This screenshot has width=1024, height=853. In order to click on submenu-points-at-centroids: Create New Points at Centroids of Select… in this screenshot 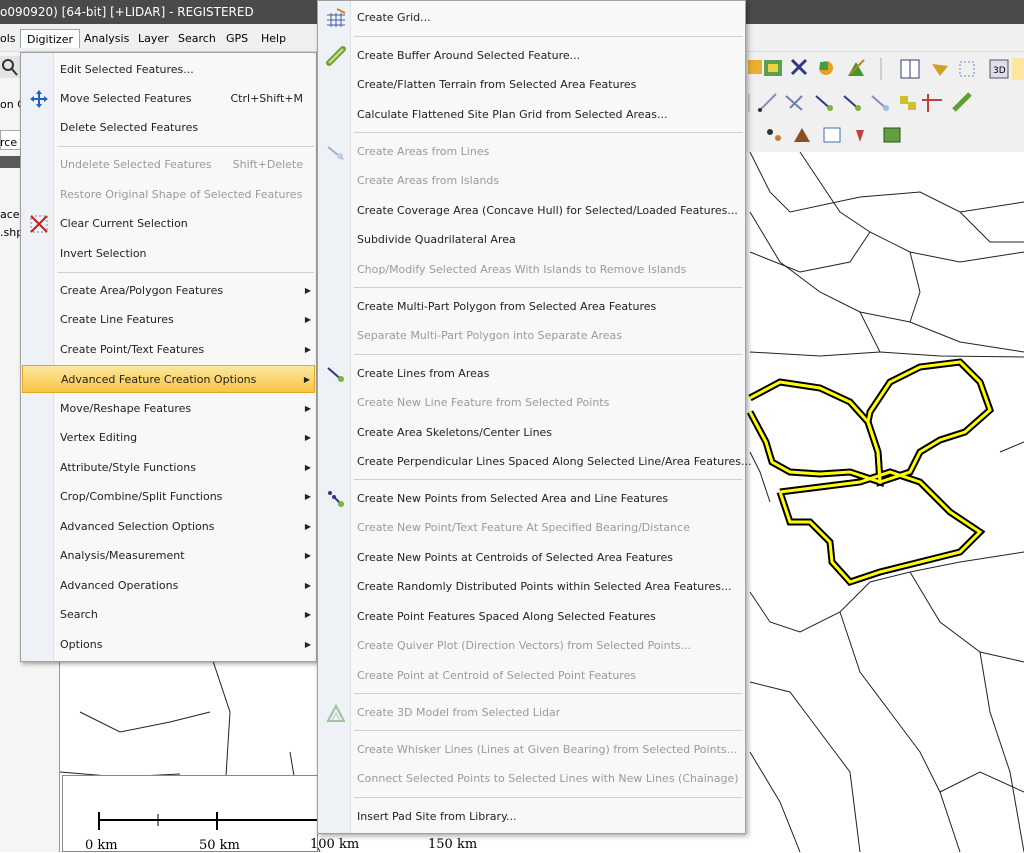, I will do `click(531, 558)`.